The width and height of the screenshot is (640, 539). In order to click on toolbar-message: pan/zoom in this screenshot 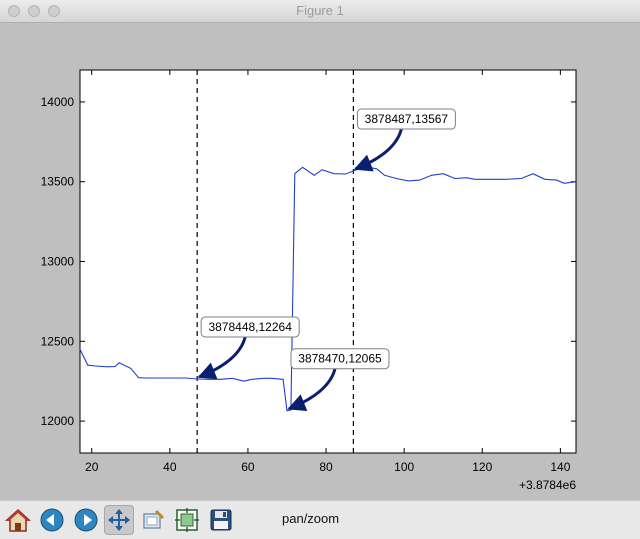, I will do `click(311, 518)`.